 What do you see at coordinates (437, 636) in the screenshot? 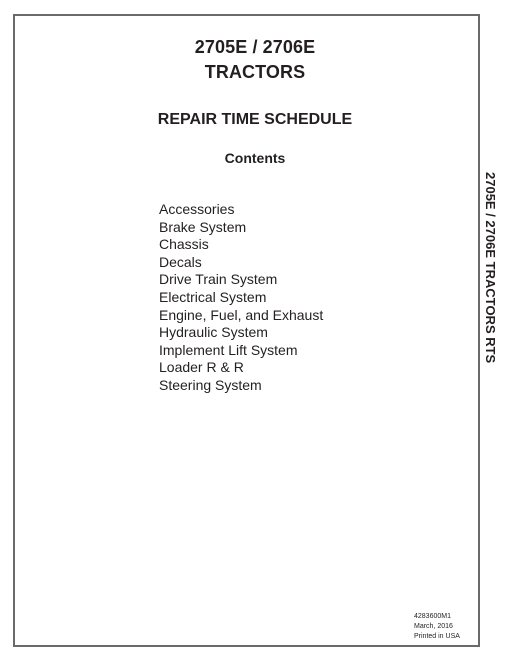
I see `printed-location: Printed in USA` at bounding box center [437, 636].